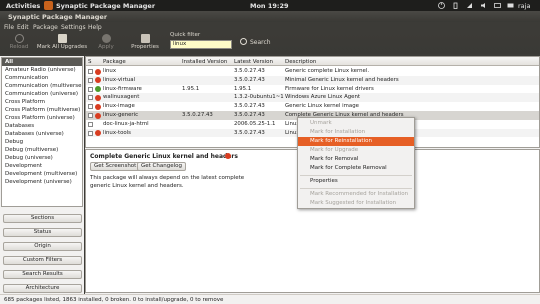 This screenshot has height=304, width=540. I want to click on menu-edit: Edit, so click(23, 27).